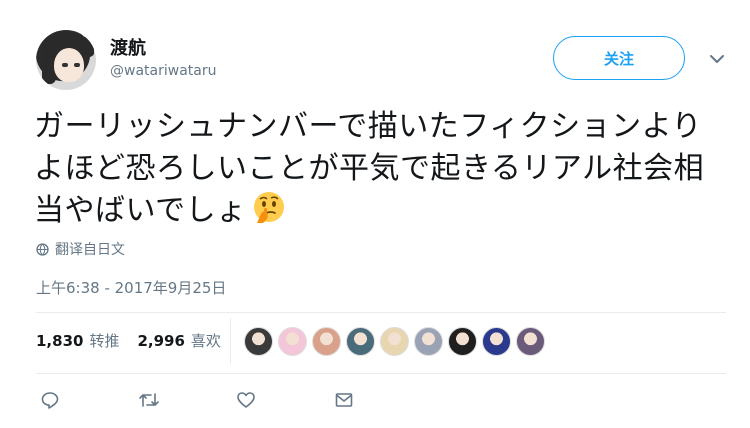 The width and height of the screenshot is (750, 428). I want to click on translate-link: 翻译自日文, so click(80, 249).